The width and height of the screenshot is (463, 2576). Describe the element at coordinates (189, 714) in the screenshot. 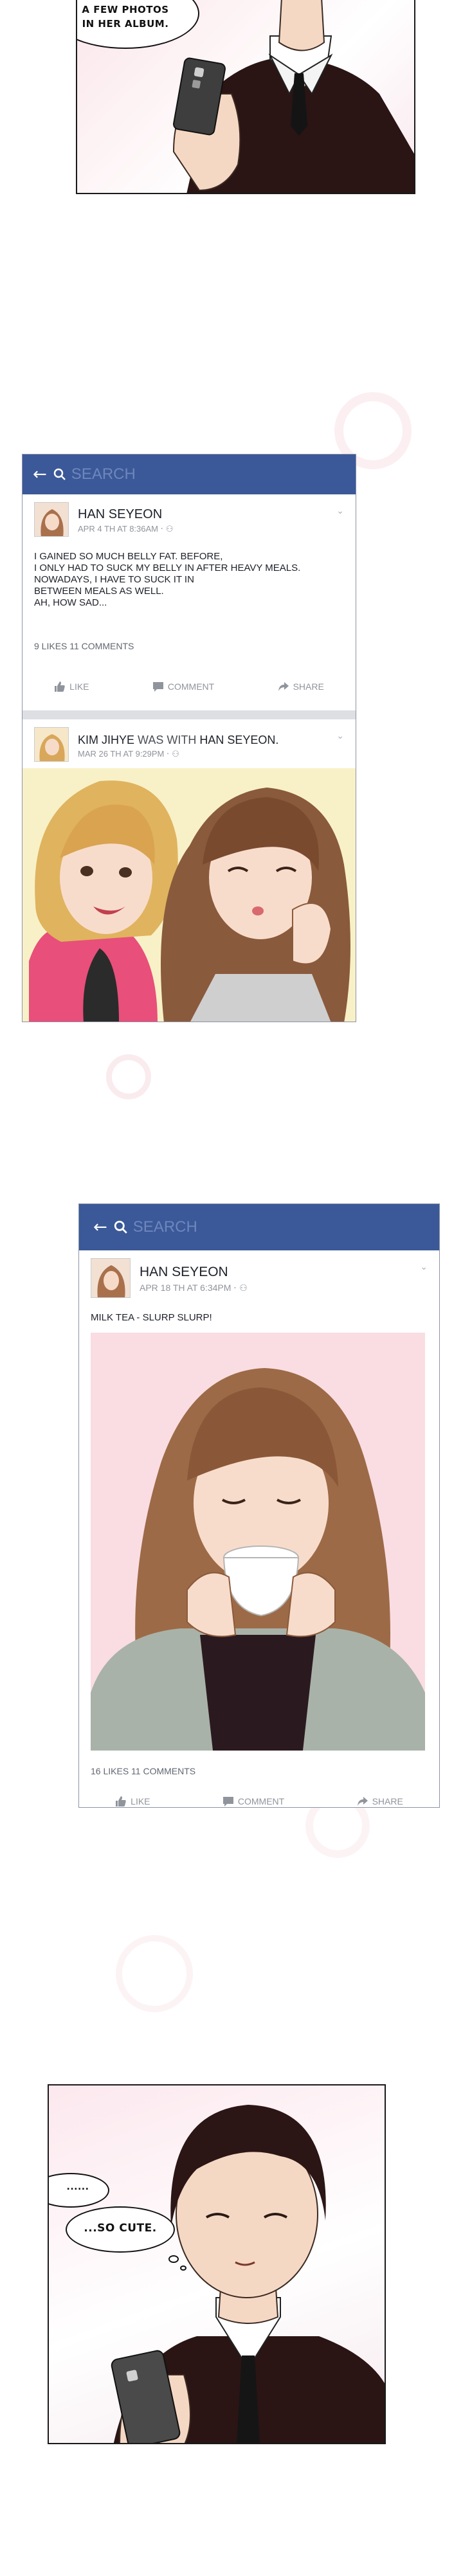

I see `post-divider` at that location.